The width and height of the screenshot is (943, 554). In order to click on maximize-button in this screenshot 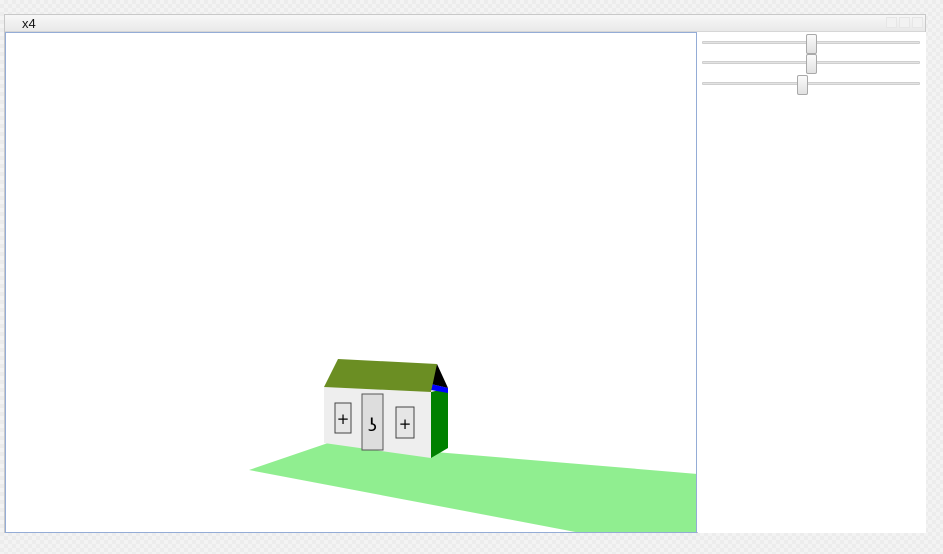, I will do `click(904, 22)`.